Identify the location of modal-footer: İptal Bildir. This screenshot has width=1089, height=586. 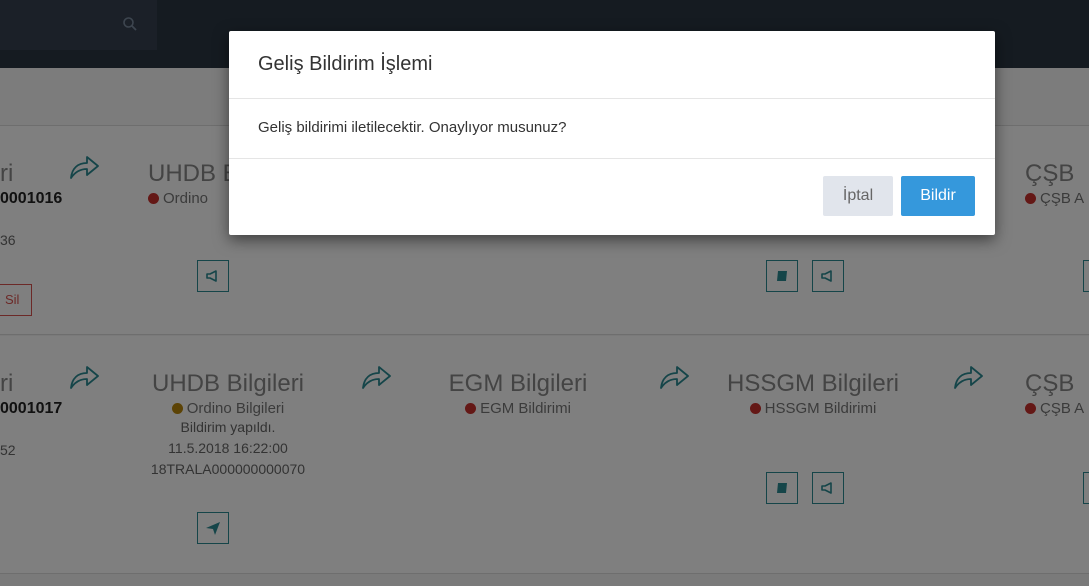
(612, 197).